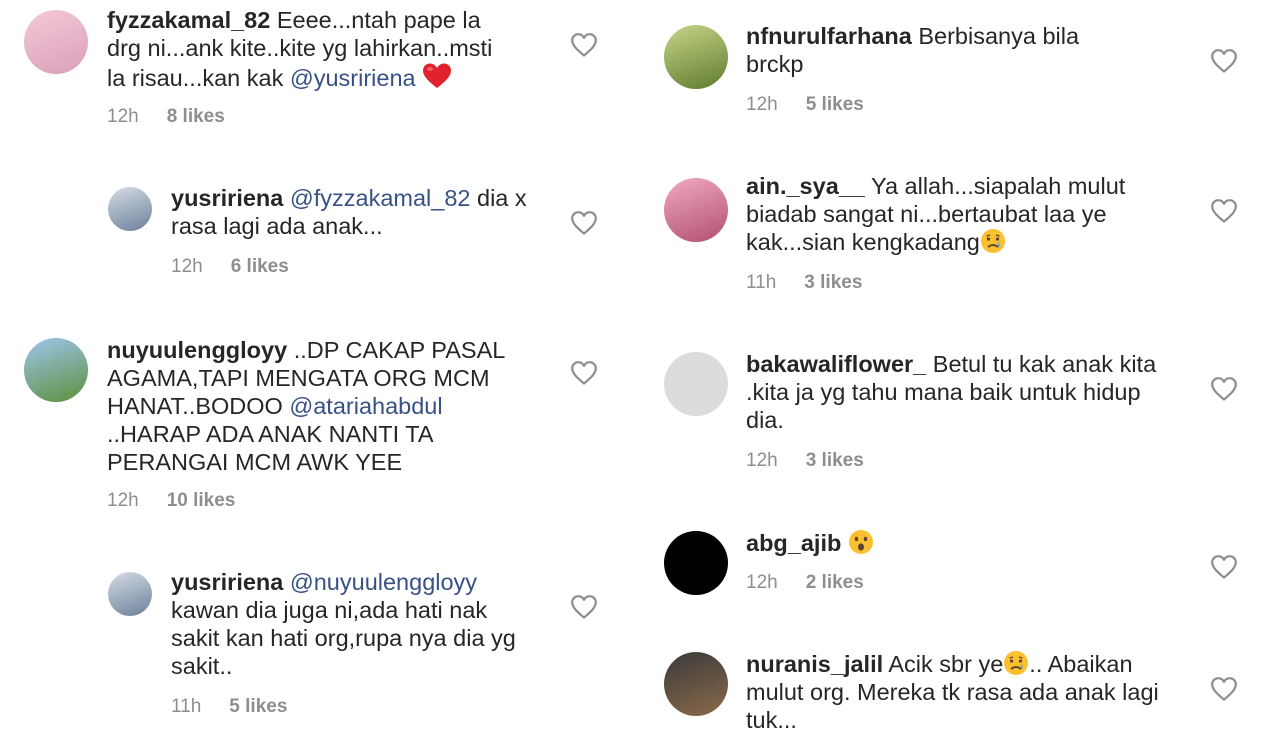 The height and width of the screenshot is (734, 1280). I want to click on comment-username: nuranis_jalil, so click(814, 664).